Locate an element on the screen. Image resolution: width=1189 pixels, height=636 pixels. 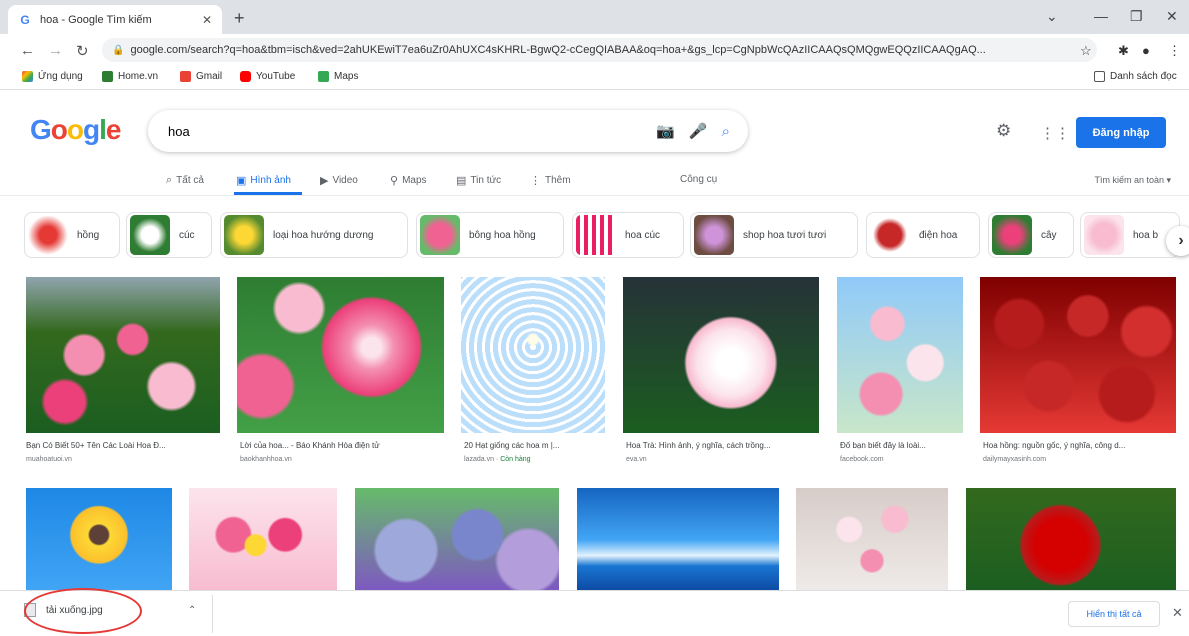
sign-in-button: Đăng nhập is located at coordinates (1121, 132).